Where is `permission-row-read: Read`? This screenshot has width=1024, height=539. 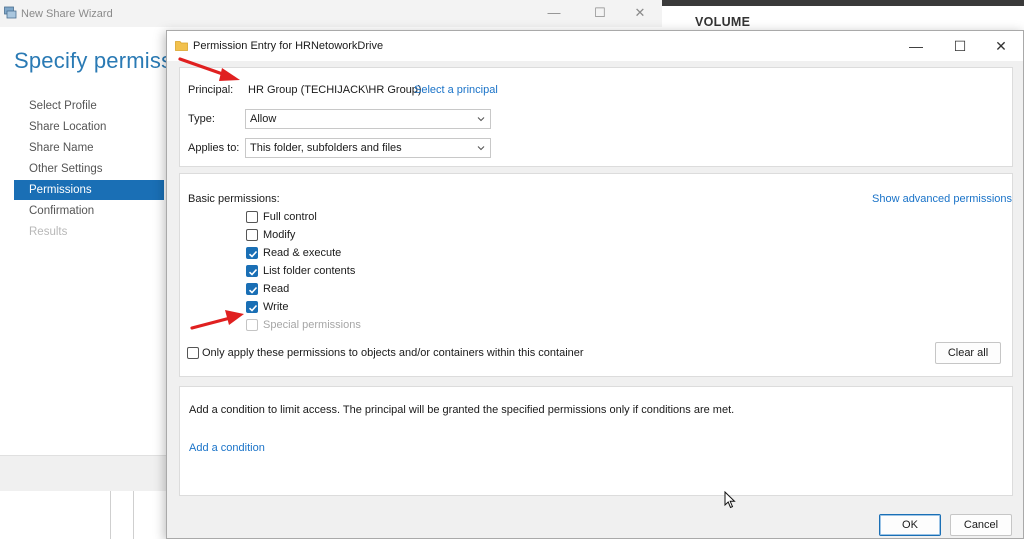 permission-row-read: Read is located at coordinates (326, 290).